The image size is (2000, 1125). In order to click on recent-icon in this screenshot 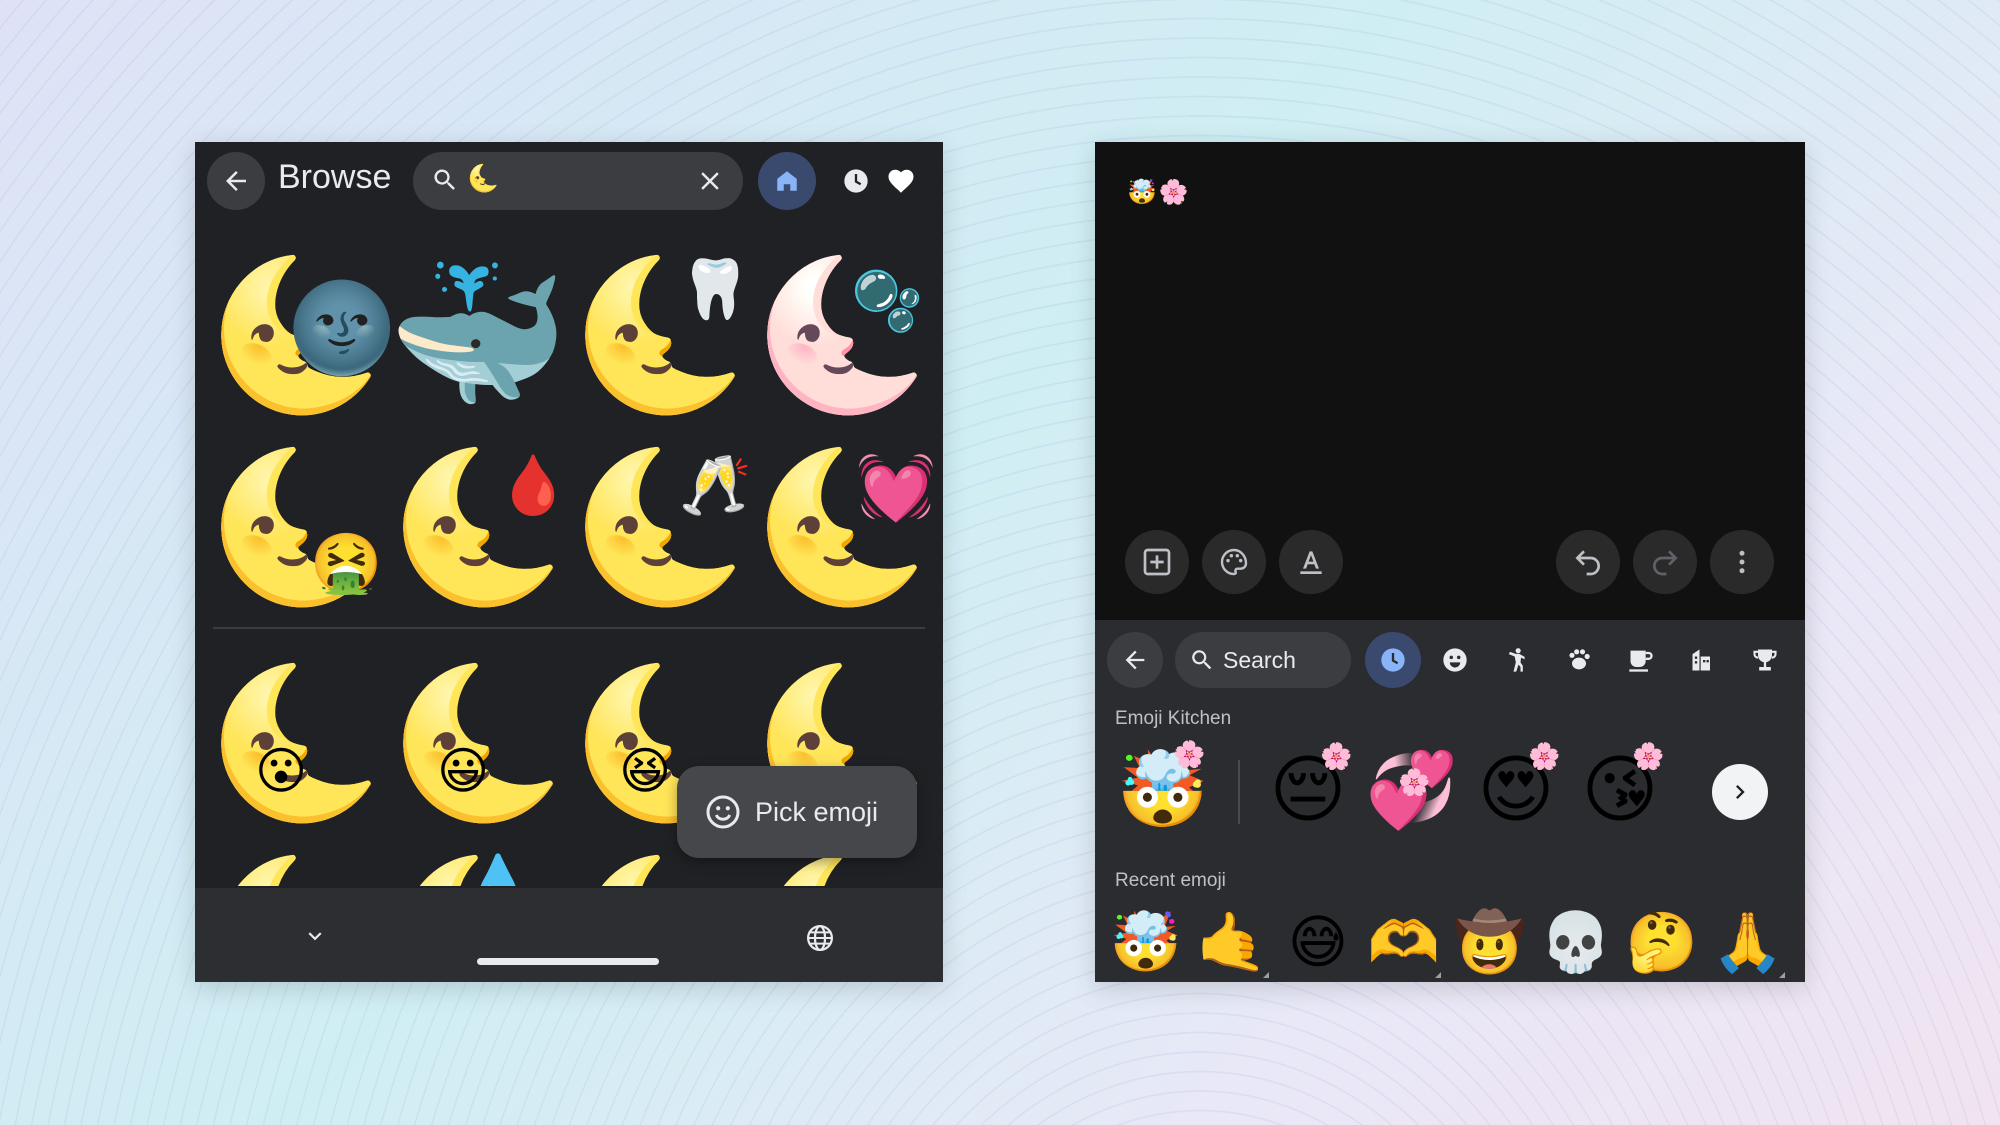, I will do `click(1393, 660)`.